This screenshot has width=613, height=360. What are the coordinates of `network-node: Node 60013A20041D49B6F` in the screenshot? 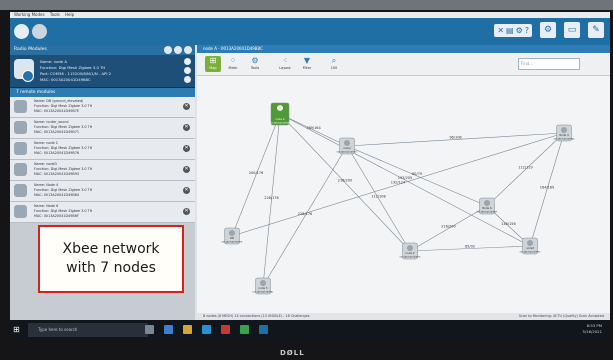 It's located at (488, 206).